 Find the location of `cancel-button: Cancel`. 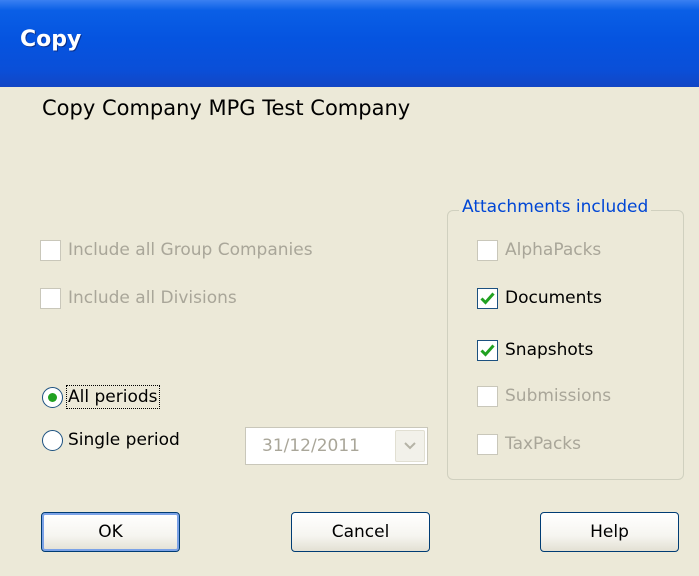

cancel-button: Cancel is located at coordinates (360, 532).